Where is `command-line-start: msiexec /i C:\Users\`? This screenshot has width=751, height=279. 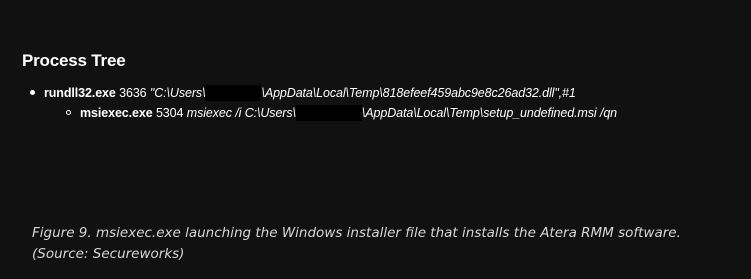 command-line-start: msiexec /i C:\Users\ is located at coordinates (241, 113).